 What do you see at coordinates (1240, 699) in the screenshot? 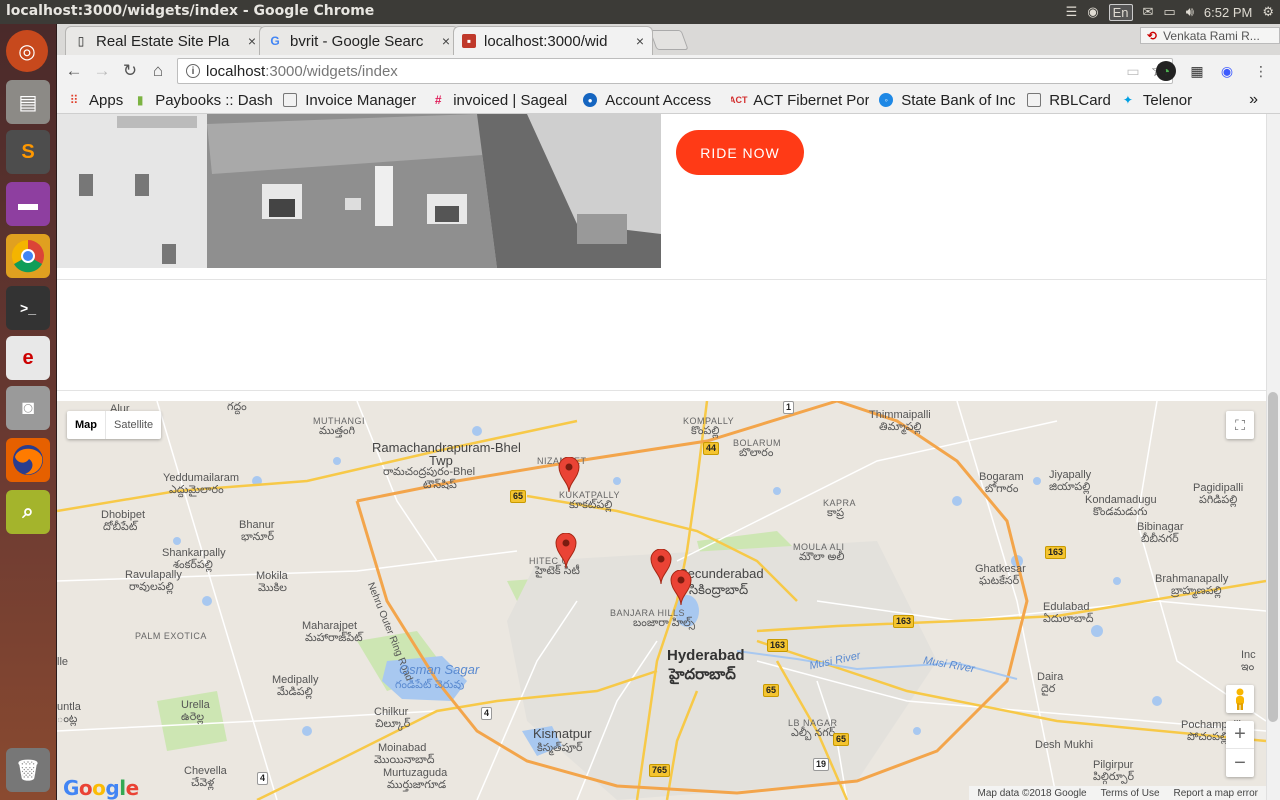
I see `street-view-pegman-icon` at bounding box center [1240, 699].